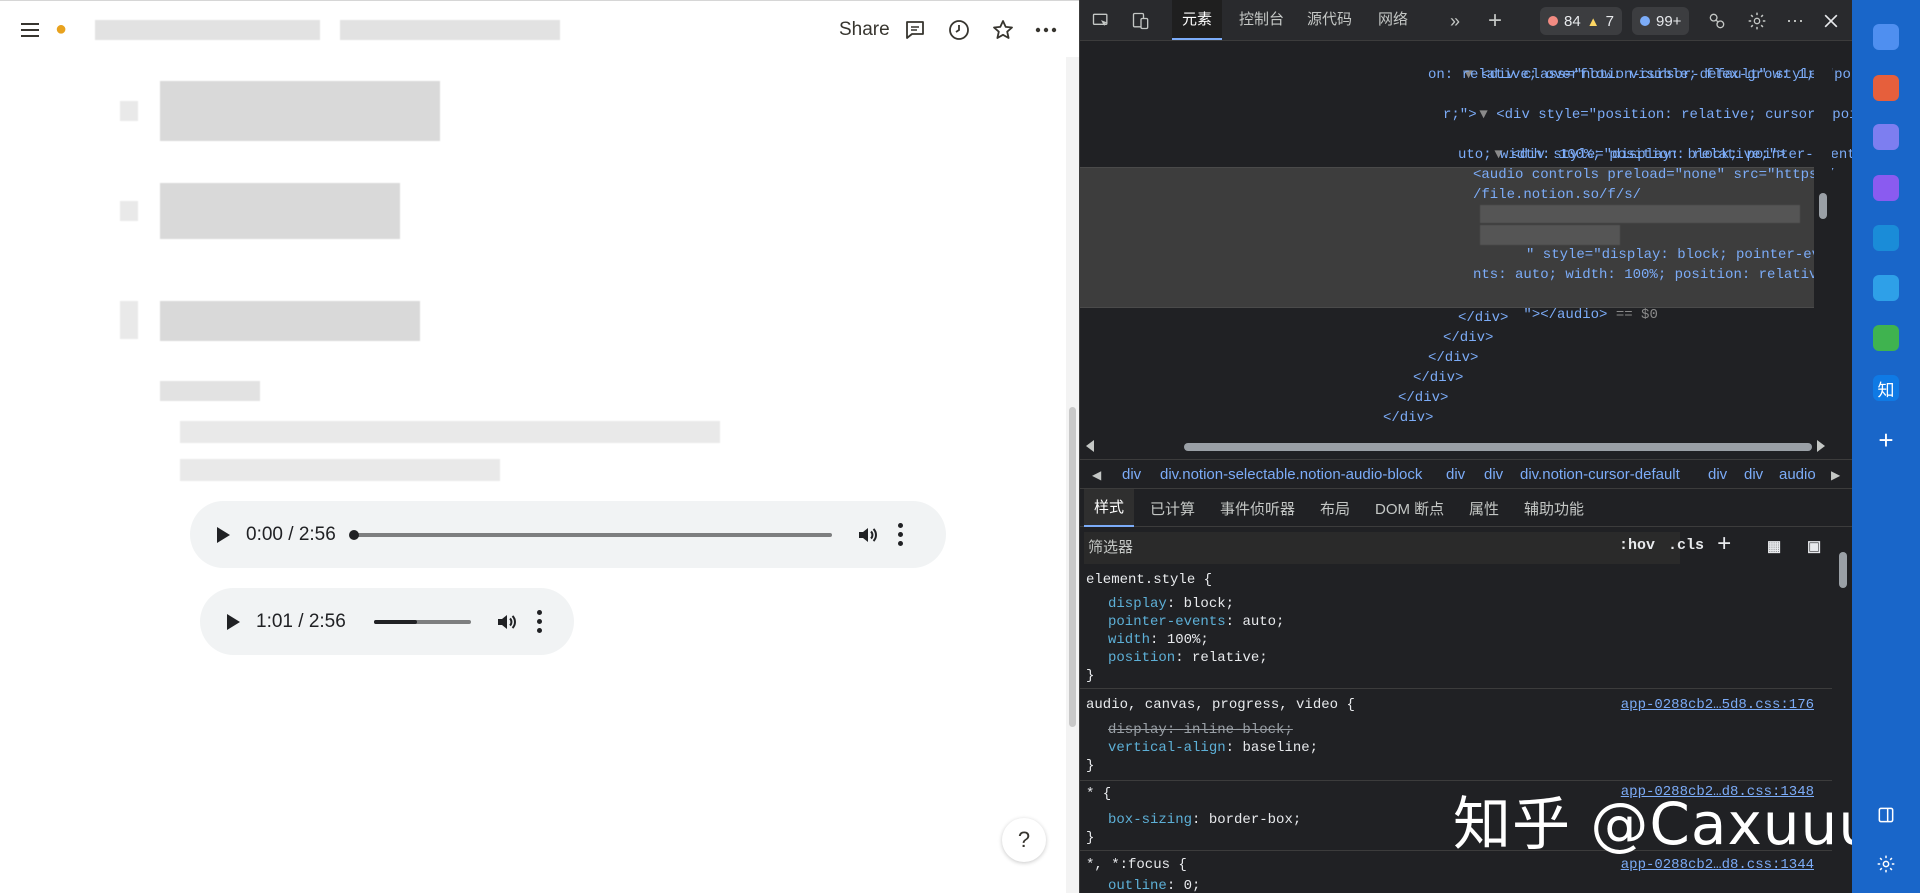 The height and width of the screenshot is (893, 1920). Describe the element at coordinates (1717, 705) in the screenshot. I see `stylesheet-link: app-0288cb2…5d8.css:176` at that location.